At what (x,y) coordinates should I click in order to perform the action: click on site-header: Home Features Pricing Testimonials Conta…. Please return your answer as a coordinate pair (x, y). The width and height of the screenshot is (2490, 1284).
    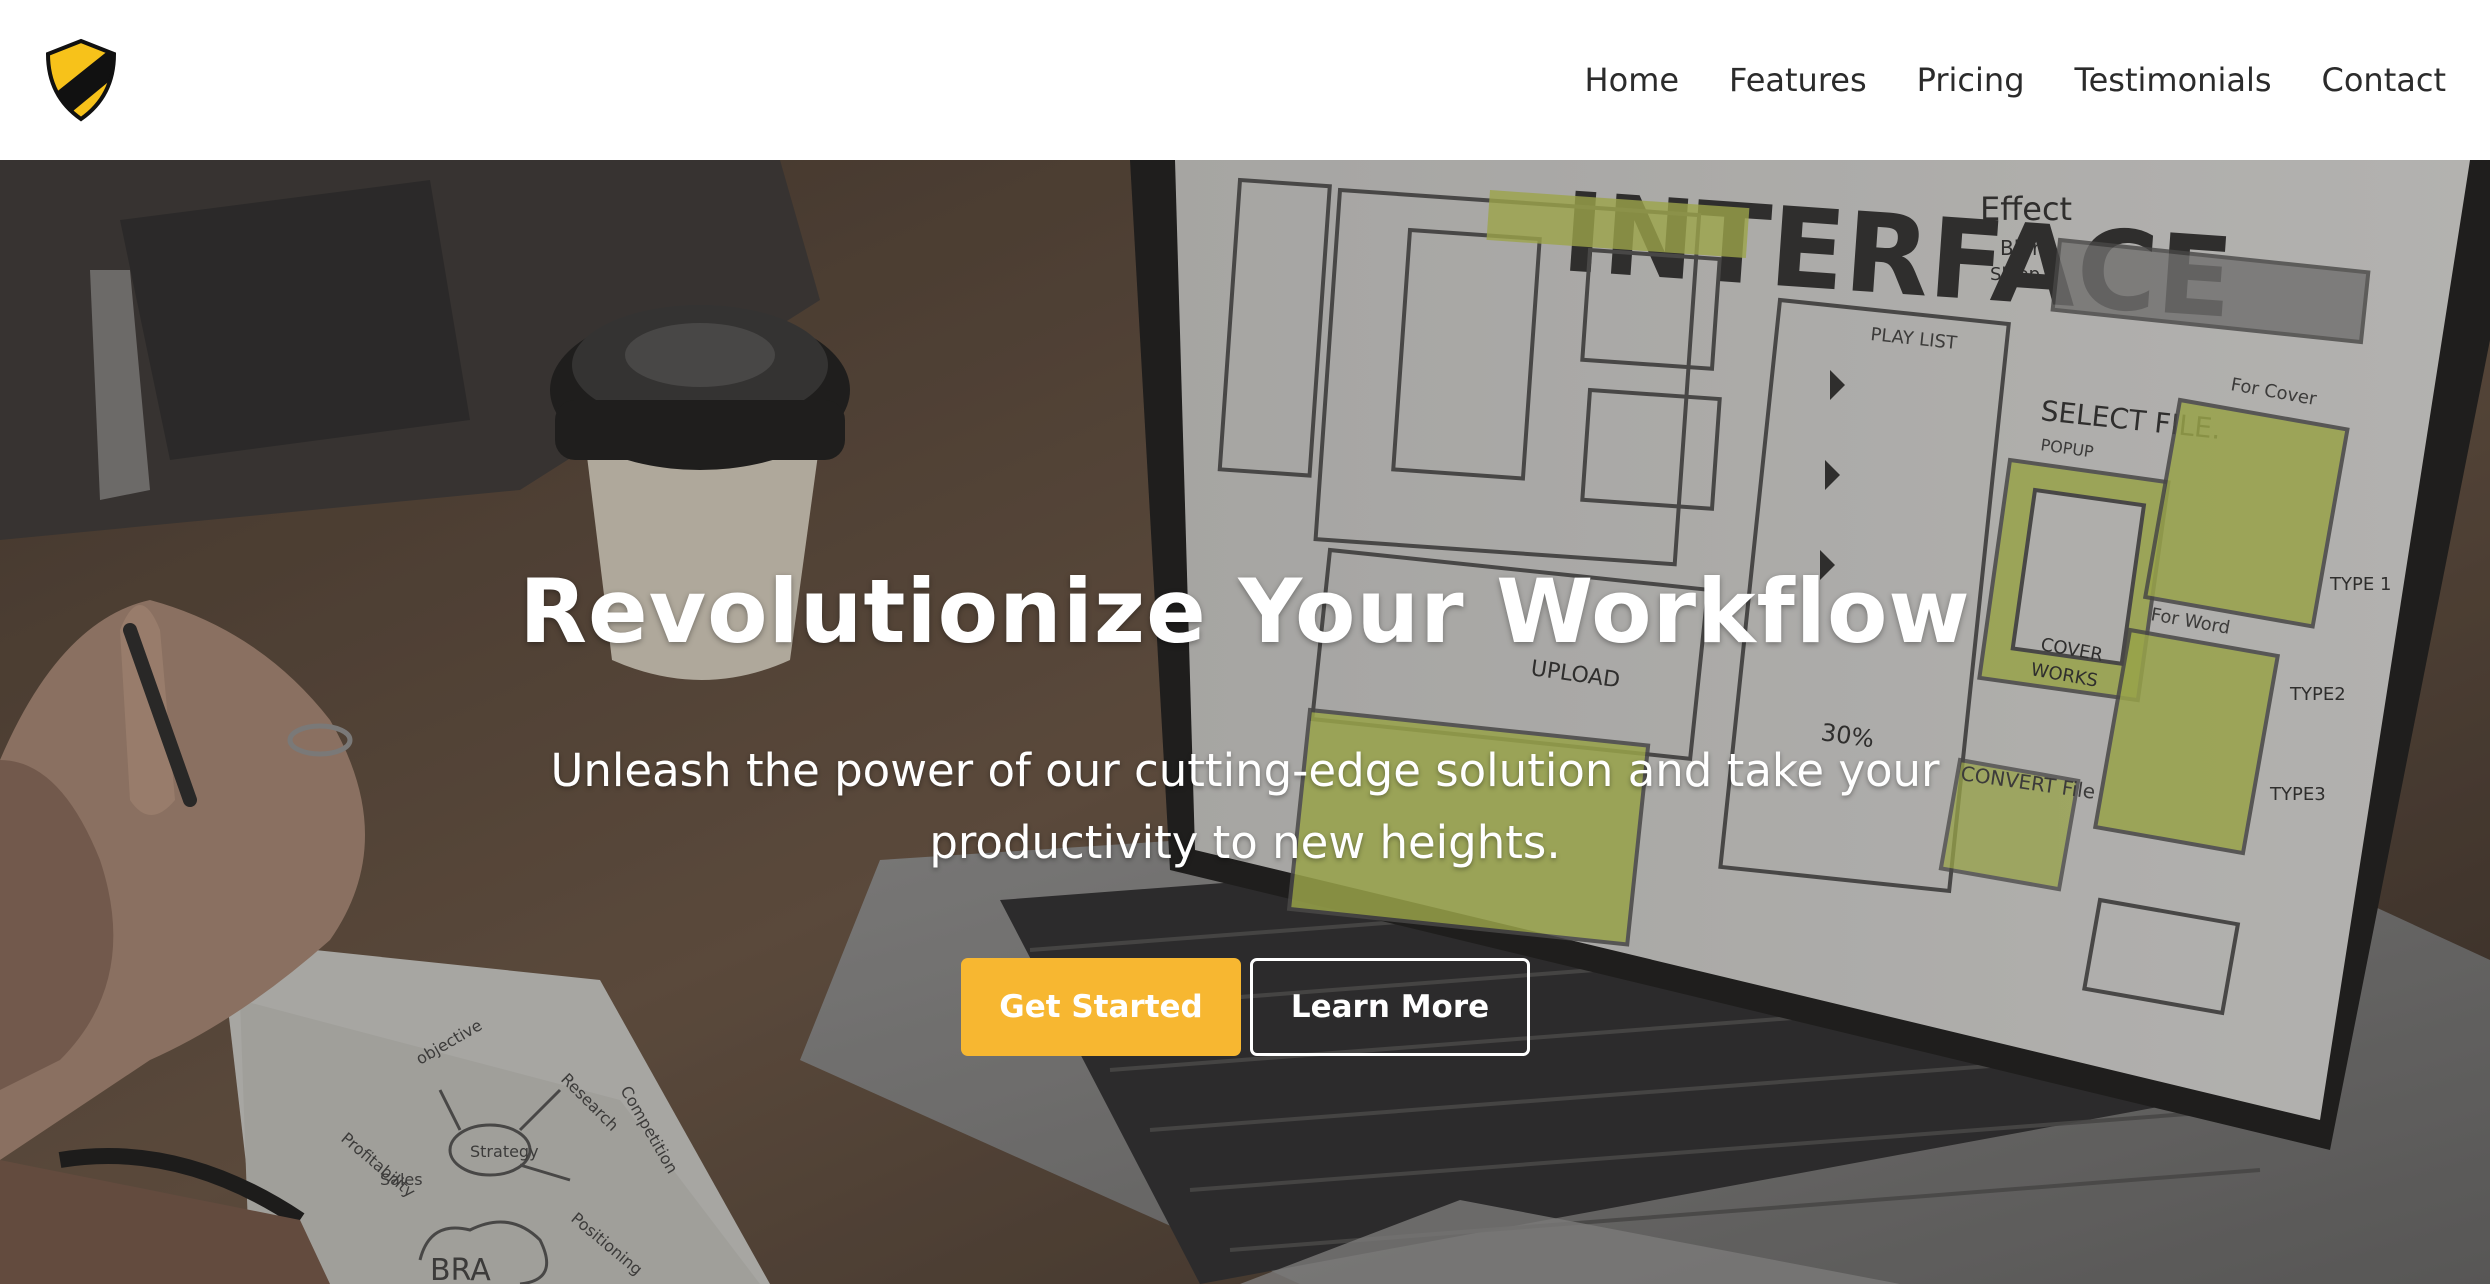
    Looking at the image, I should click on (1245, 80).